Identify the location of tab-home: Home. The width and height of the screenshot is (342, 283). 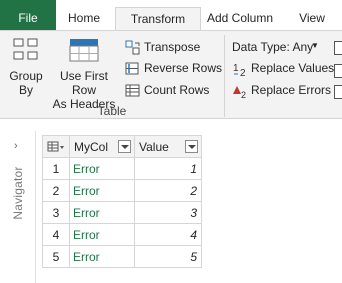
(84, 18).